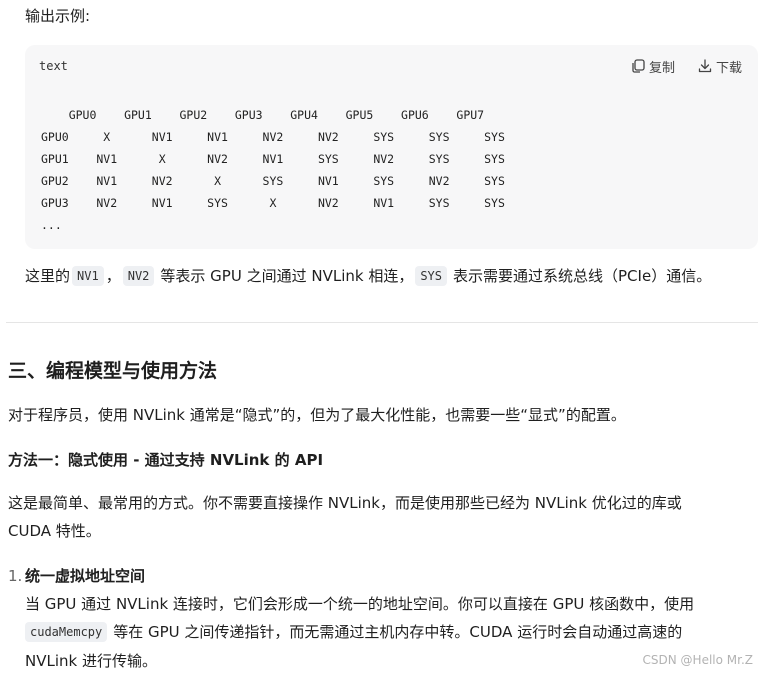 The image size is (758, 674). I want to click on explain-mid: 等表示 GPU 之间通过 NVLink 相连，, so click(287, 276).